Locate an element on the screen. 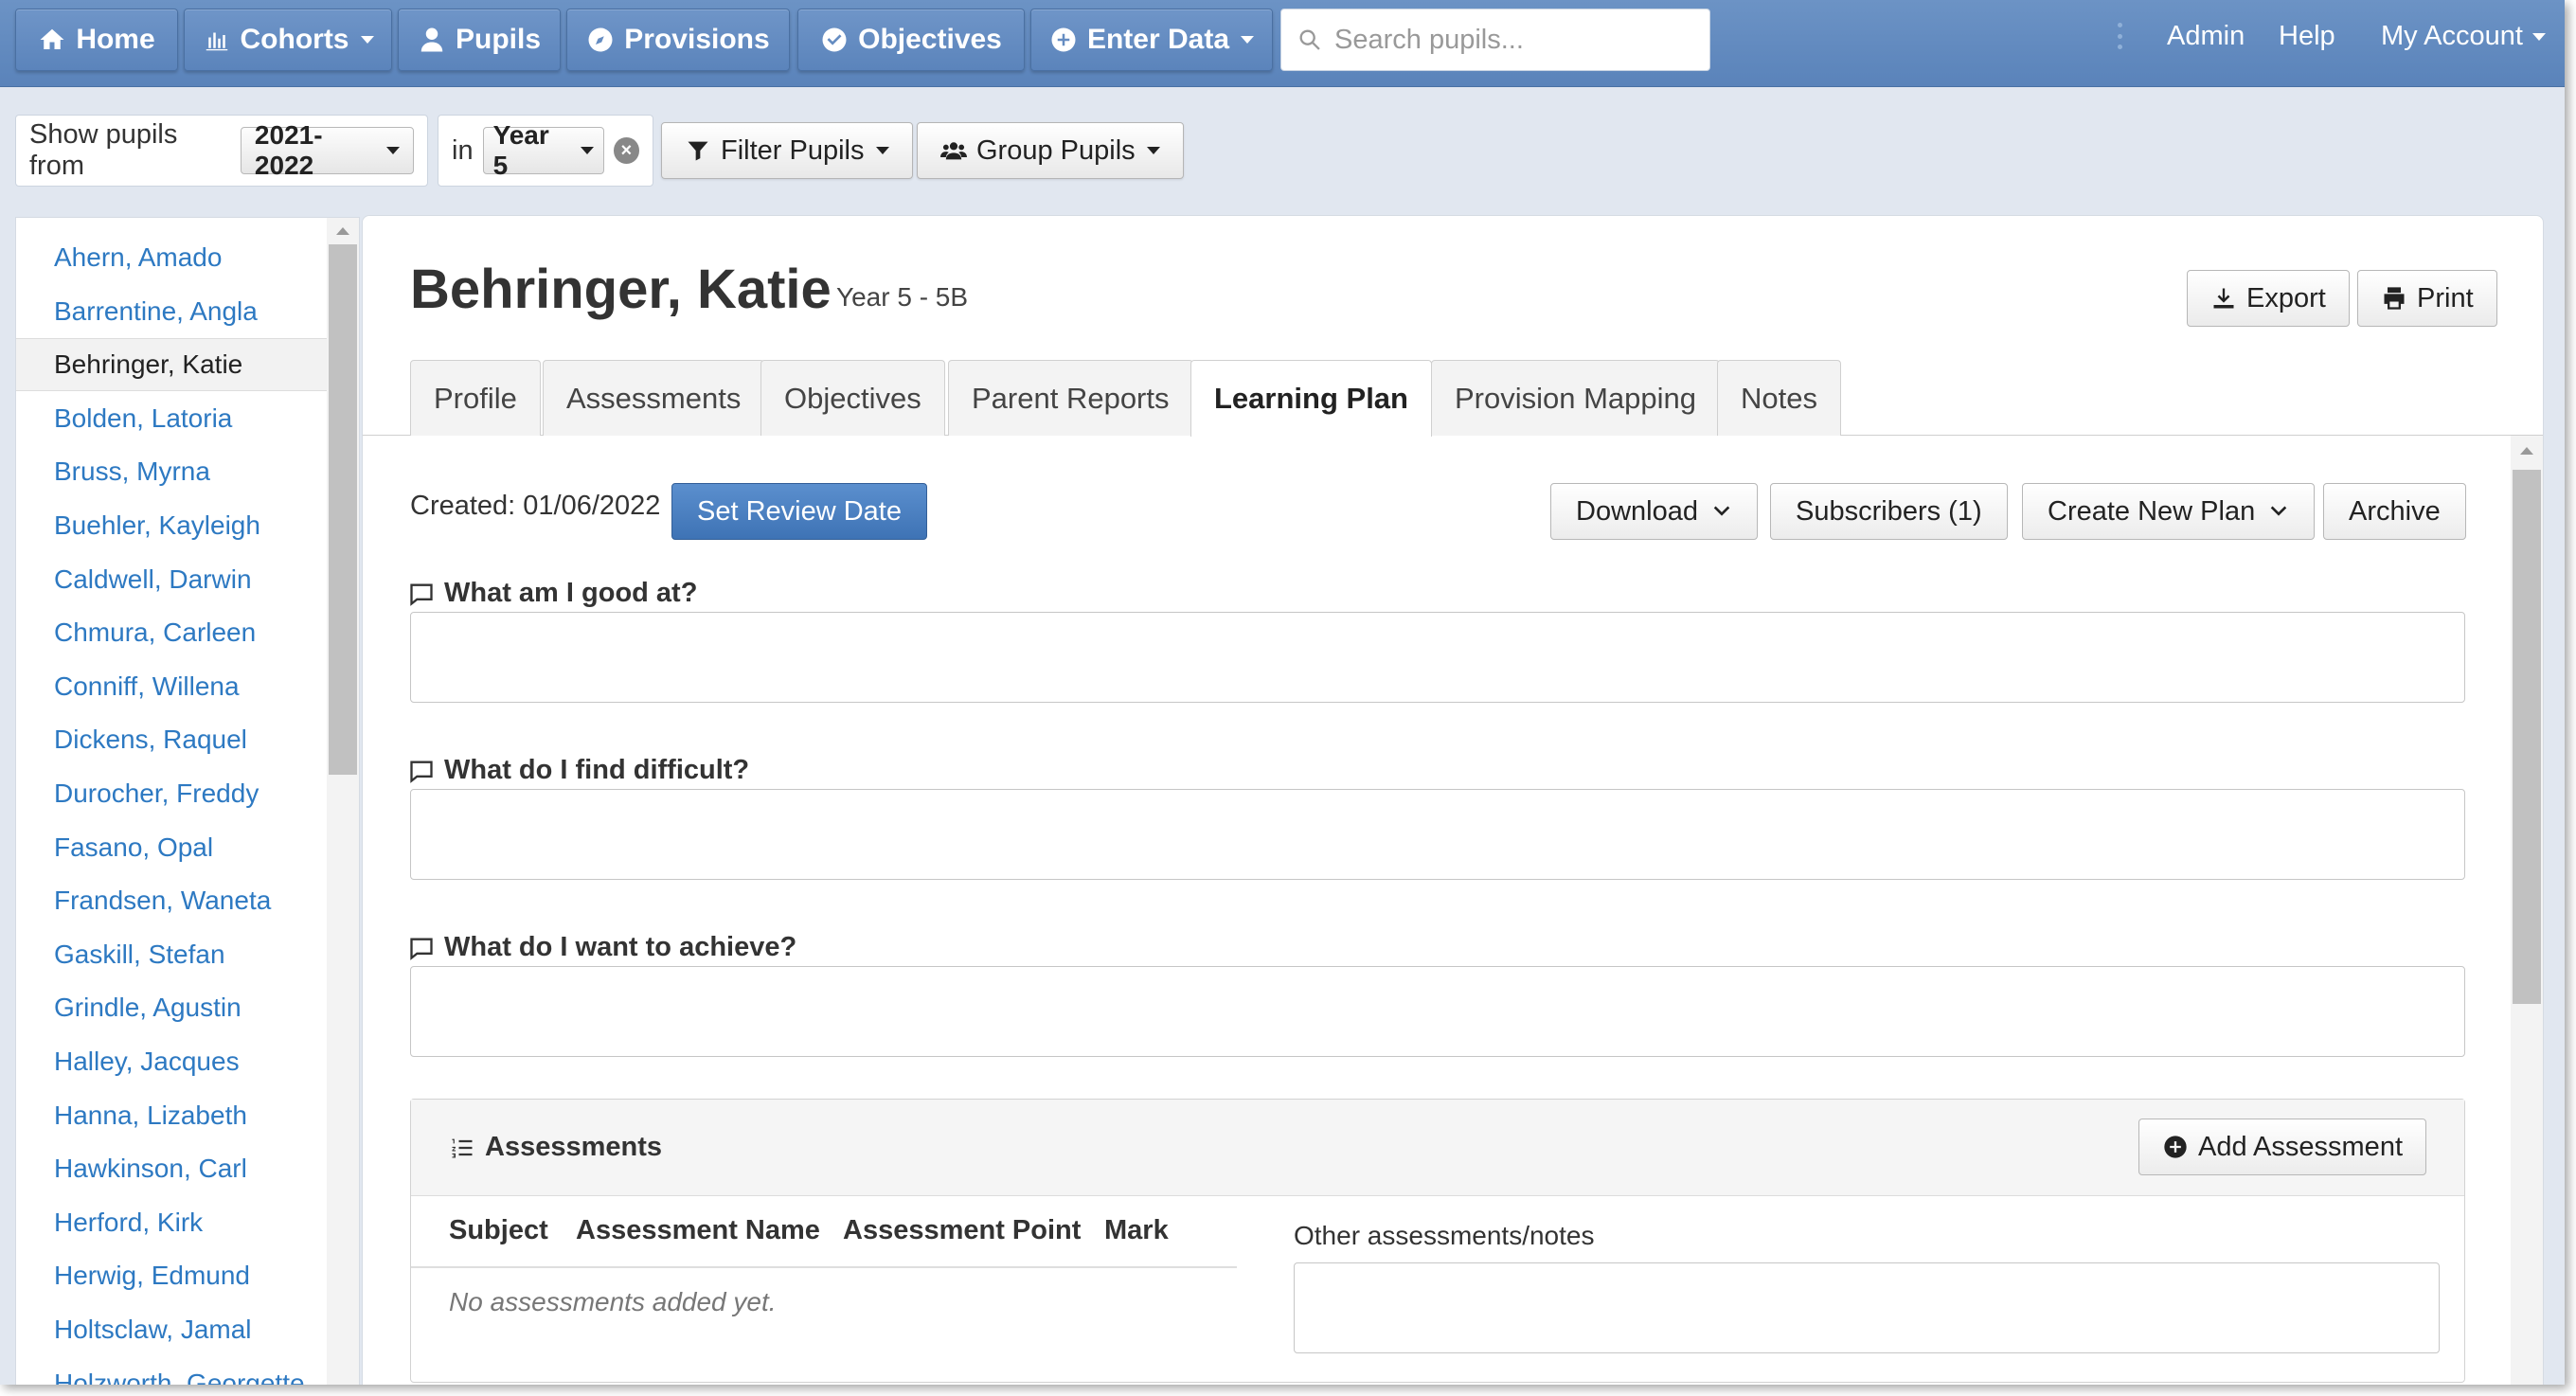 This screenshot has height=1396, width=2576. clear-filter-icon: × is located at coordinates (626, 150).